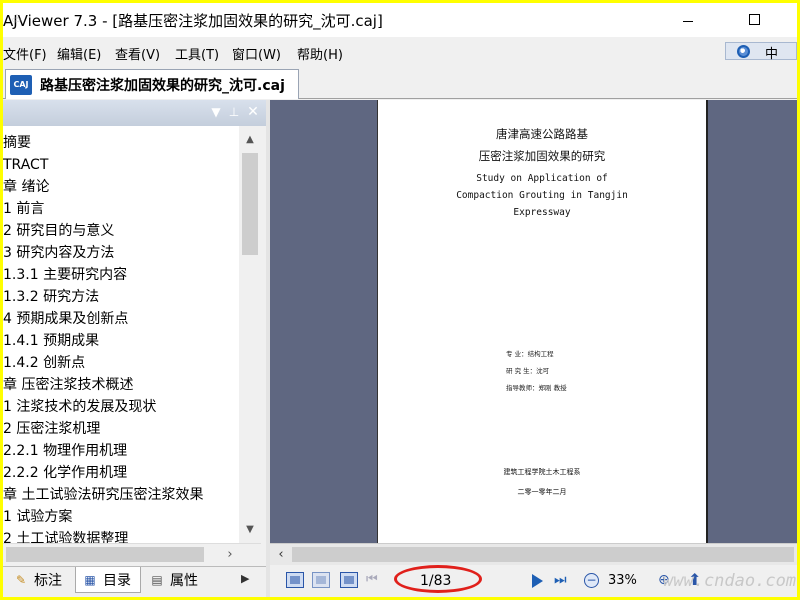 The height and width of the screenshot is (600, 800). What do you see at coordinates (563, 580) in the screenshot?
I see `last-page-icon: ⏭` at bounding box center [563, 580].